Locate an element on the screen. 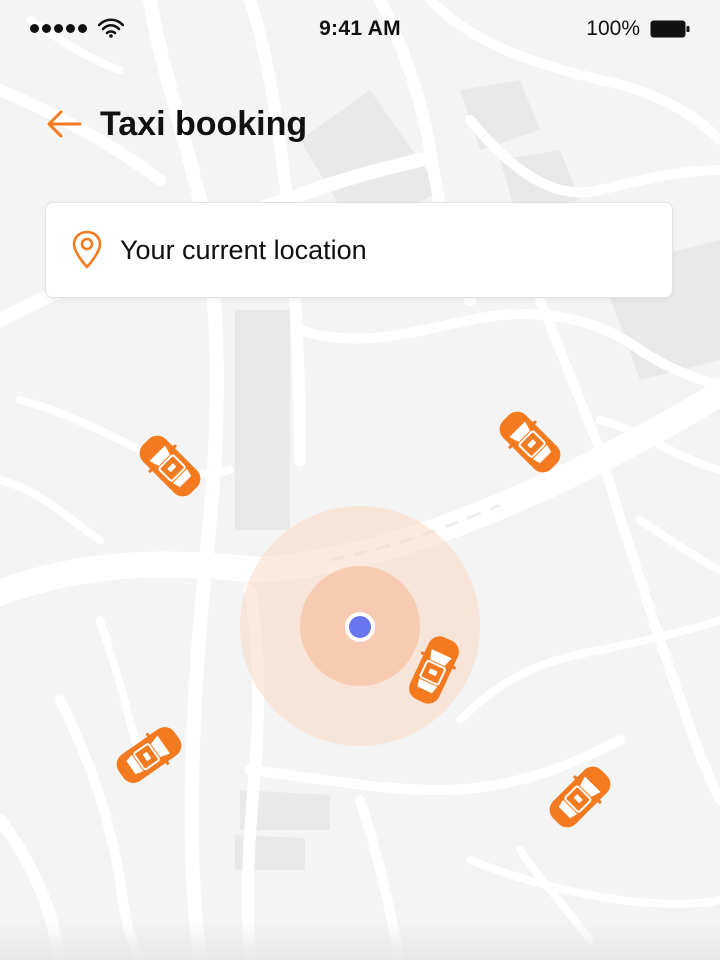 This screenshot has width=720, height=960. back-button is located at coordinates (66, 124).